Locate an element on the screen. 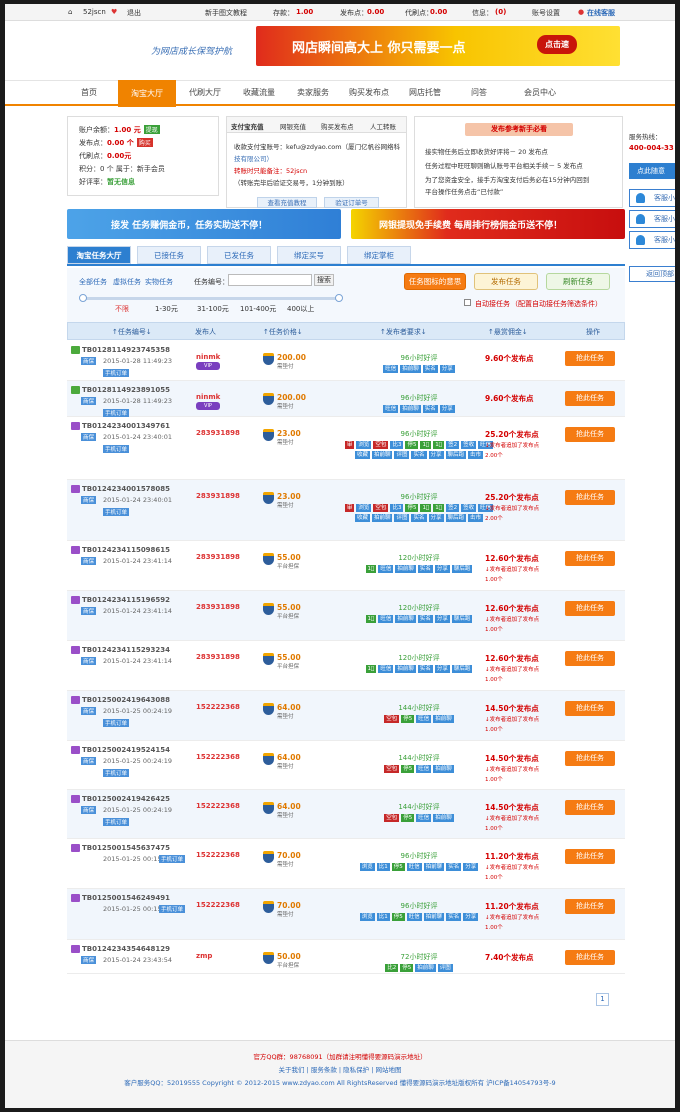 This screenshot has width=680, height=1112. footer-links: 关于我们 | 服务条款 | 隐私保护 | 网站地图 is located at coordinates (340, 1069).